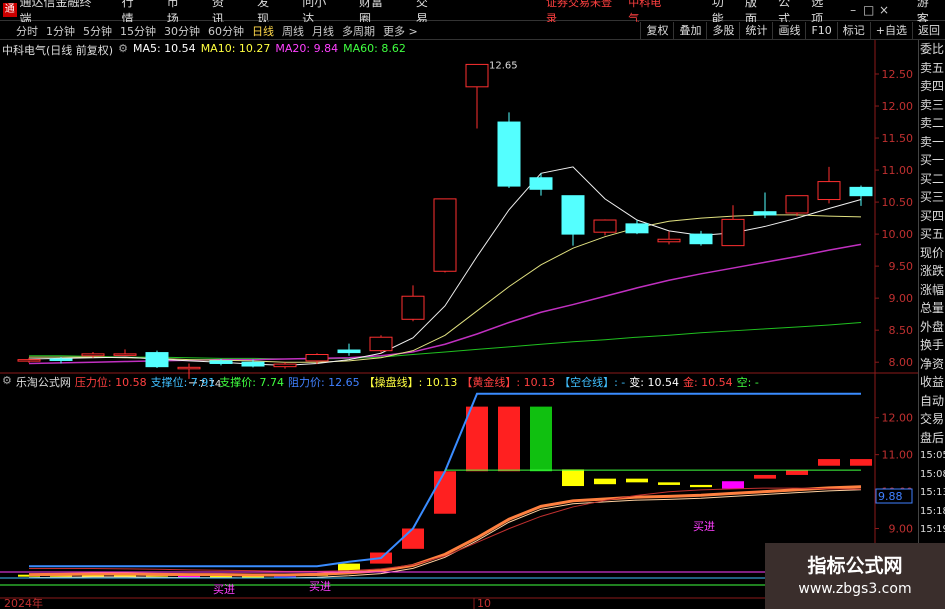 The height and width of the screenshot is (609, 945). I want to click on side-panel-item: 买四, so click(932, 216).